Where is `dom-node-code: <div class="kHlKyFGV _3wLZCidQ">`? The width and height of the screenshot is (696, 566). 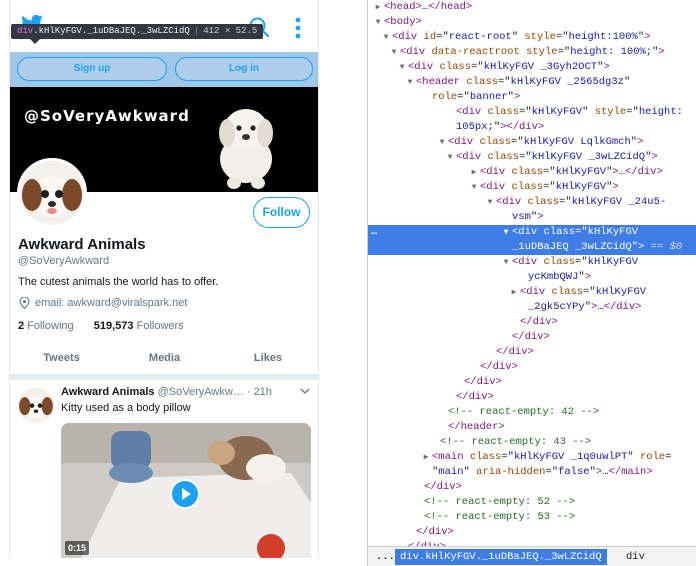 dom-node-code: <div class="kHlKyFGV _3wLZCidQ"> is located at coordinates (557, 157).